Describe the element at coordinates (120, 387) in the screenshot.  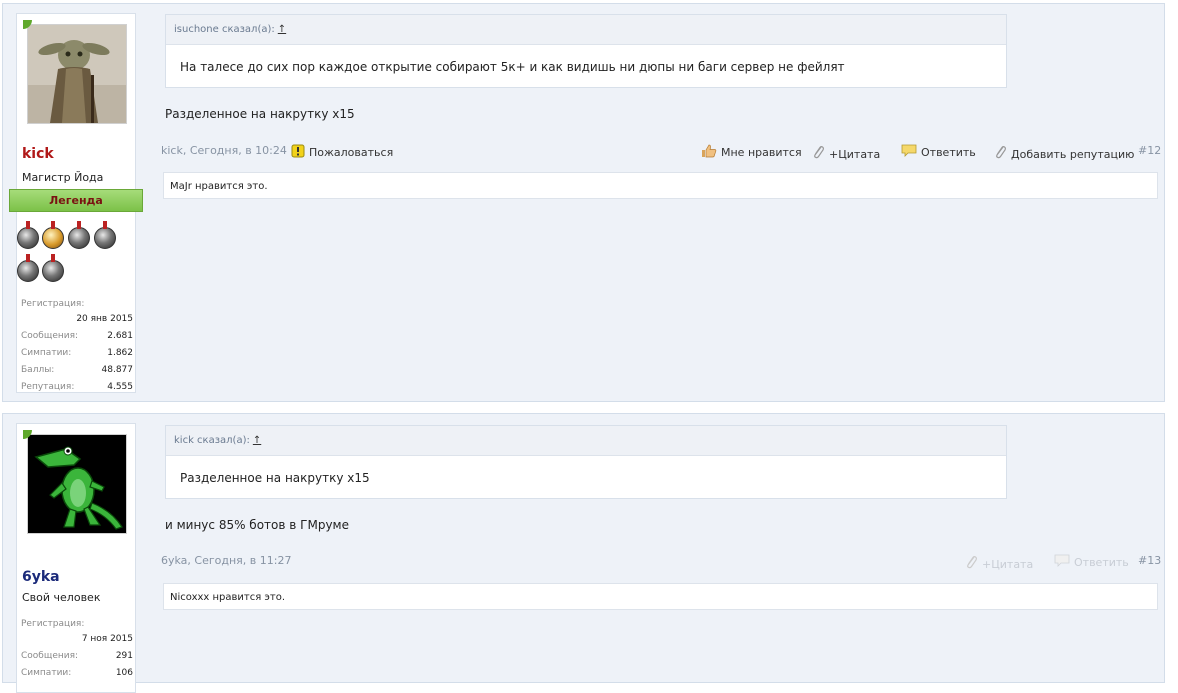
I see `reputation-value: 4.555` at that location.